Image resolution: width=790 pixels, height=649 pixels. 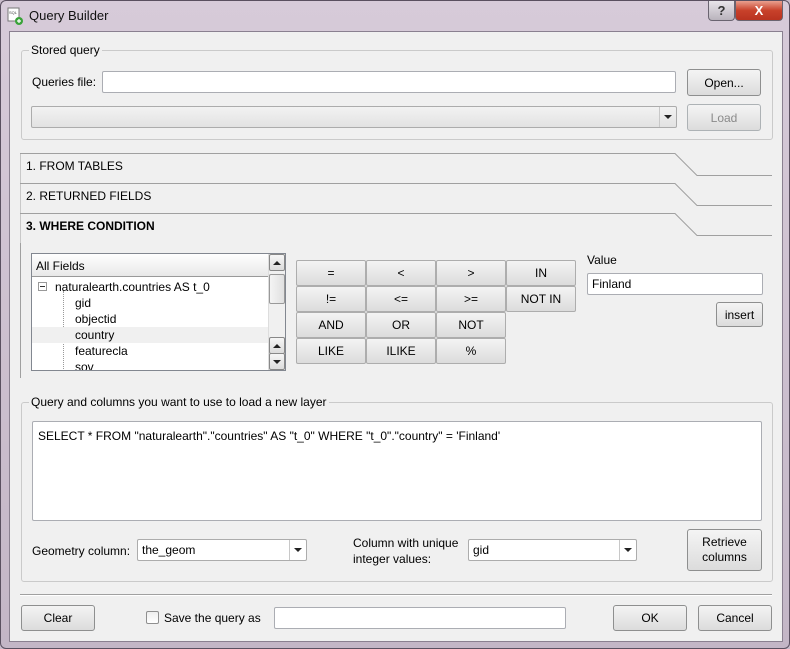 What do you see at coordinates (552, 550) in the screenshot?
I see `unique-column-select: gid` at bounding box center [552, 550].